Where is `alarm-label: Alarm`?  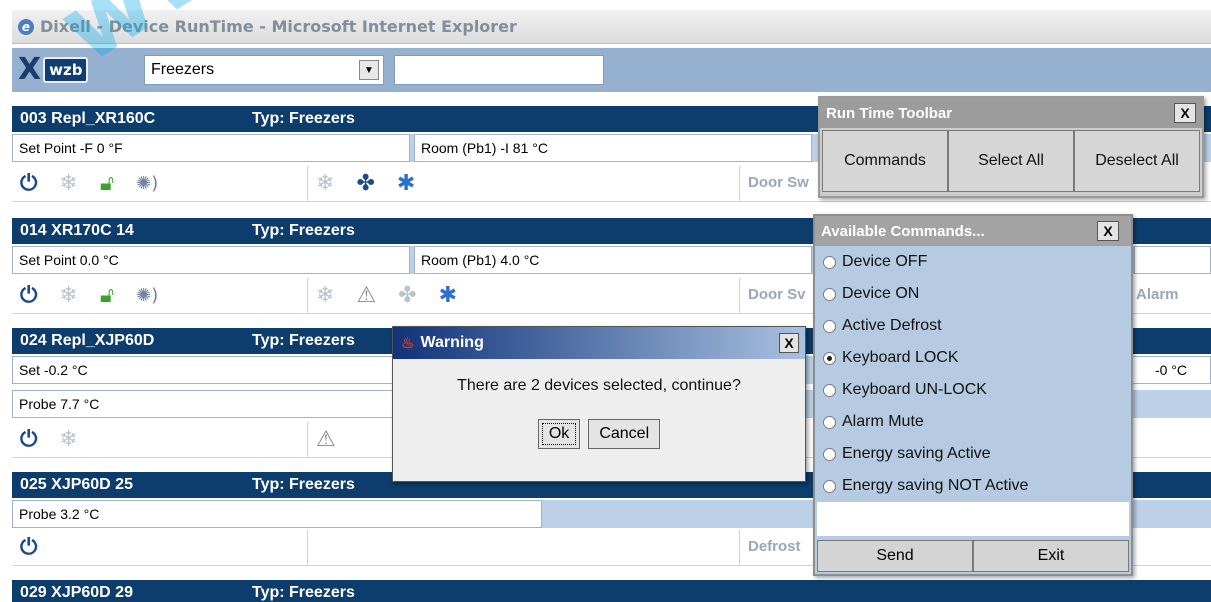
alarm-label: Alarm is located at coordinates (1157, 294).